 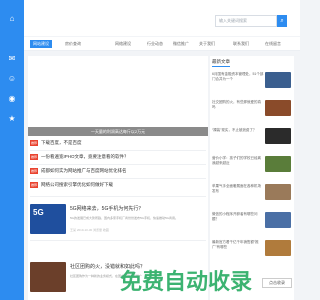 I want to click on wechat-icon: ☺, so click(x=12, y=79).